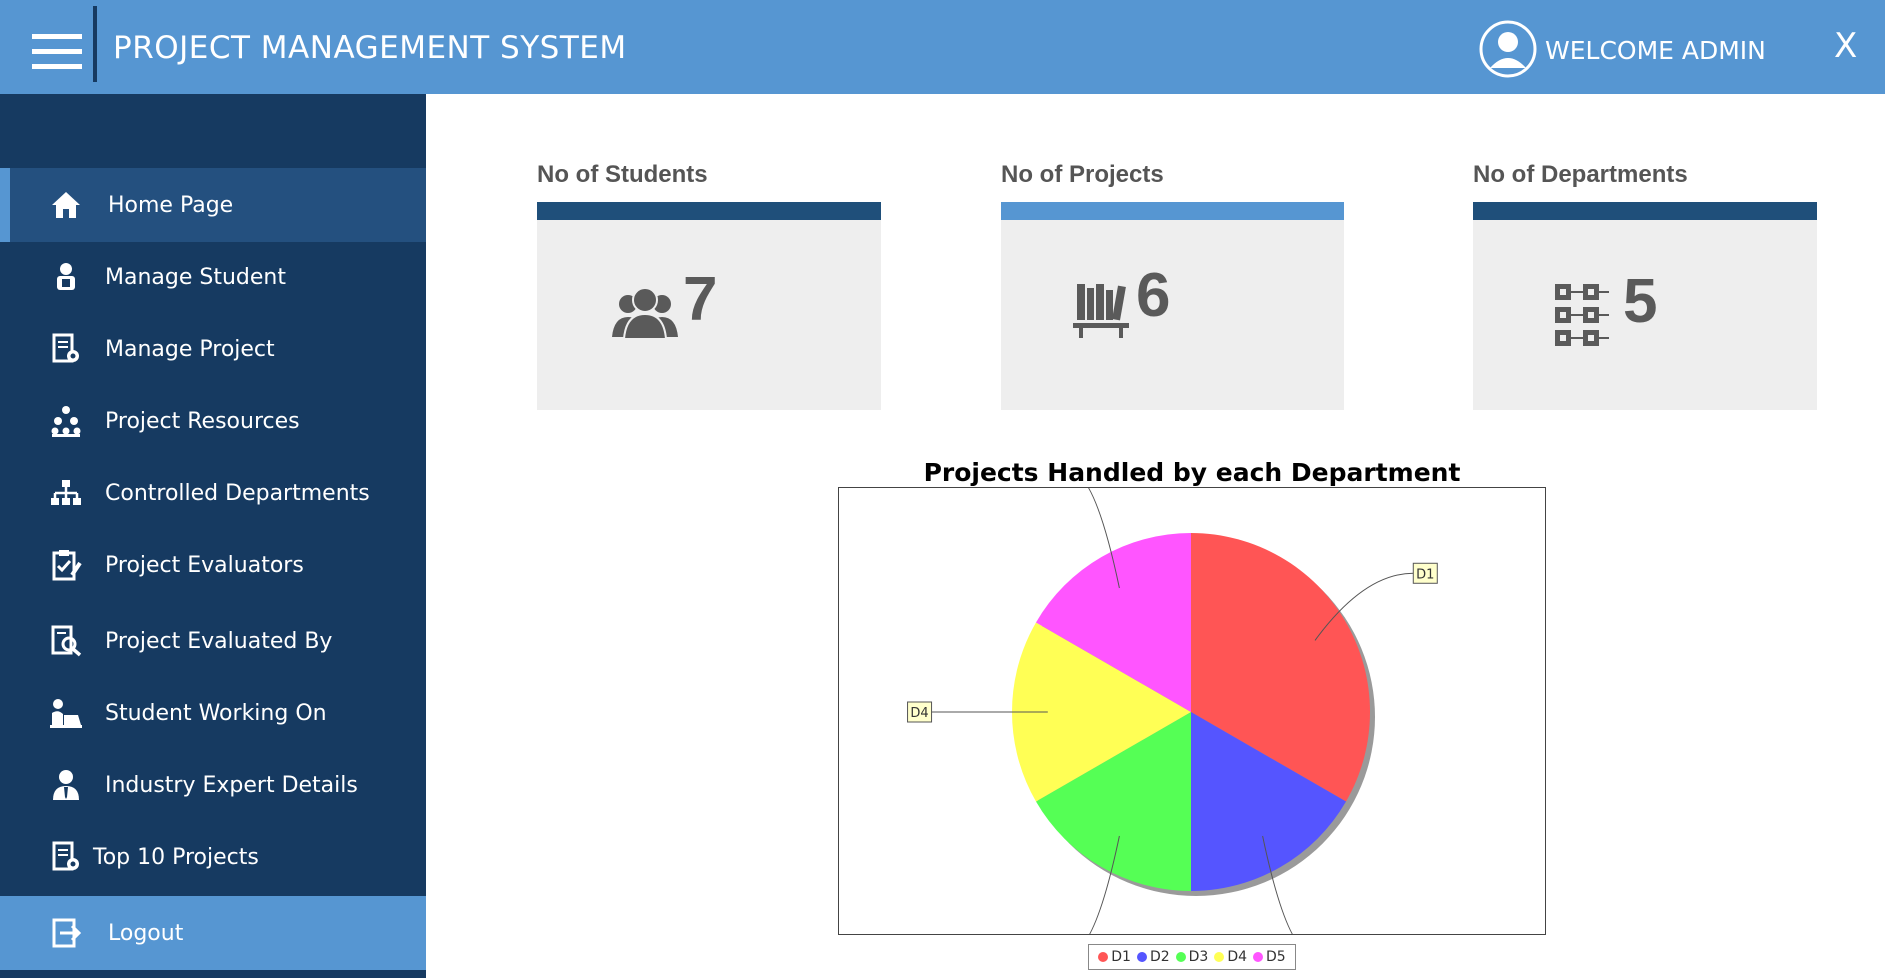  I want to click on document-settings-icon, so click(65, 856).